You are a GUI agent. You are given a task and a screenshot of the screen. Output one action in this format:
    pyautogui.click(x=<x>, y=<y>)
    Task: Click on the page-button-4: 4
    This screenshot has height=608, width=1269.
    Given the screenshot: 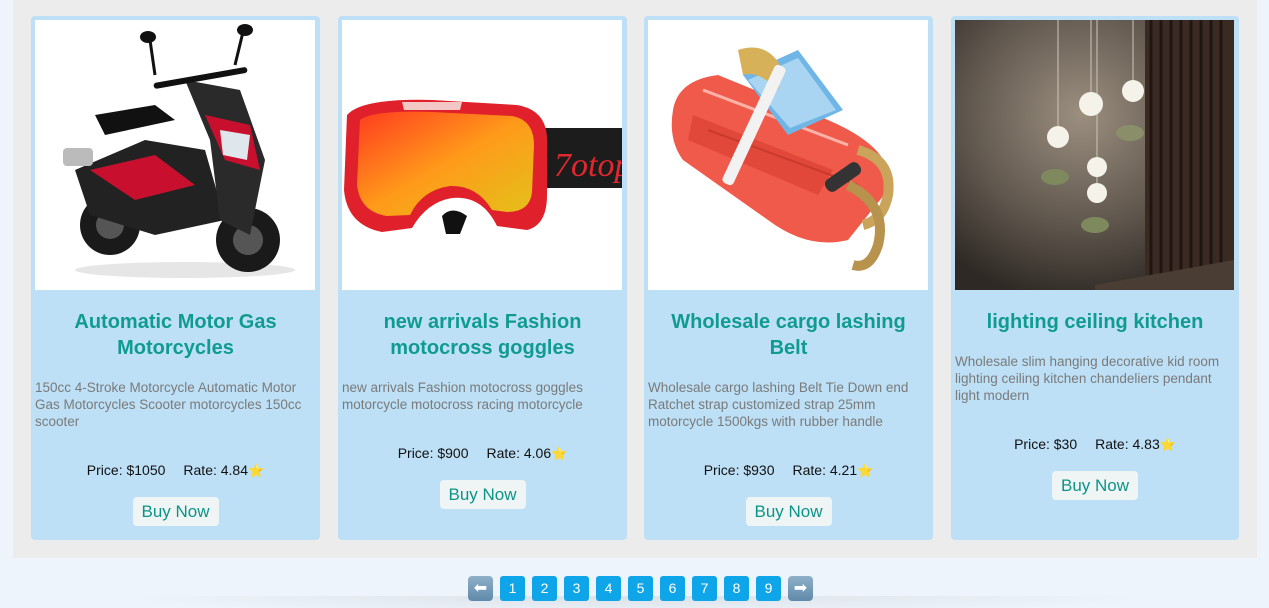 What is the action you would take?
    pyautogui.click(x=608, y=588)
    